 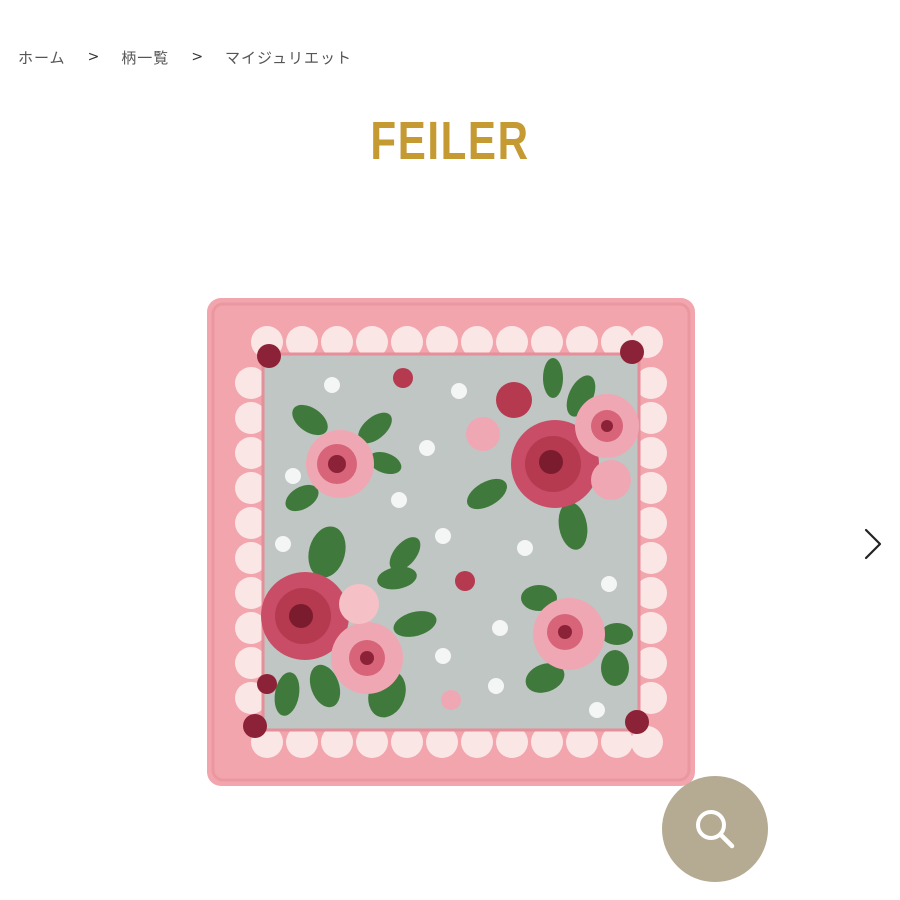 I want to click on zoom-button, so click(x=715, y=829).